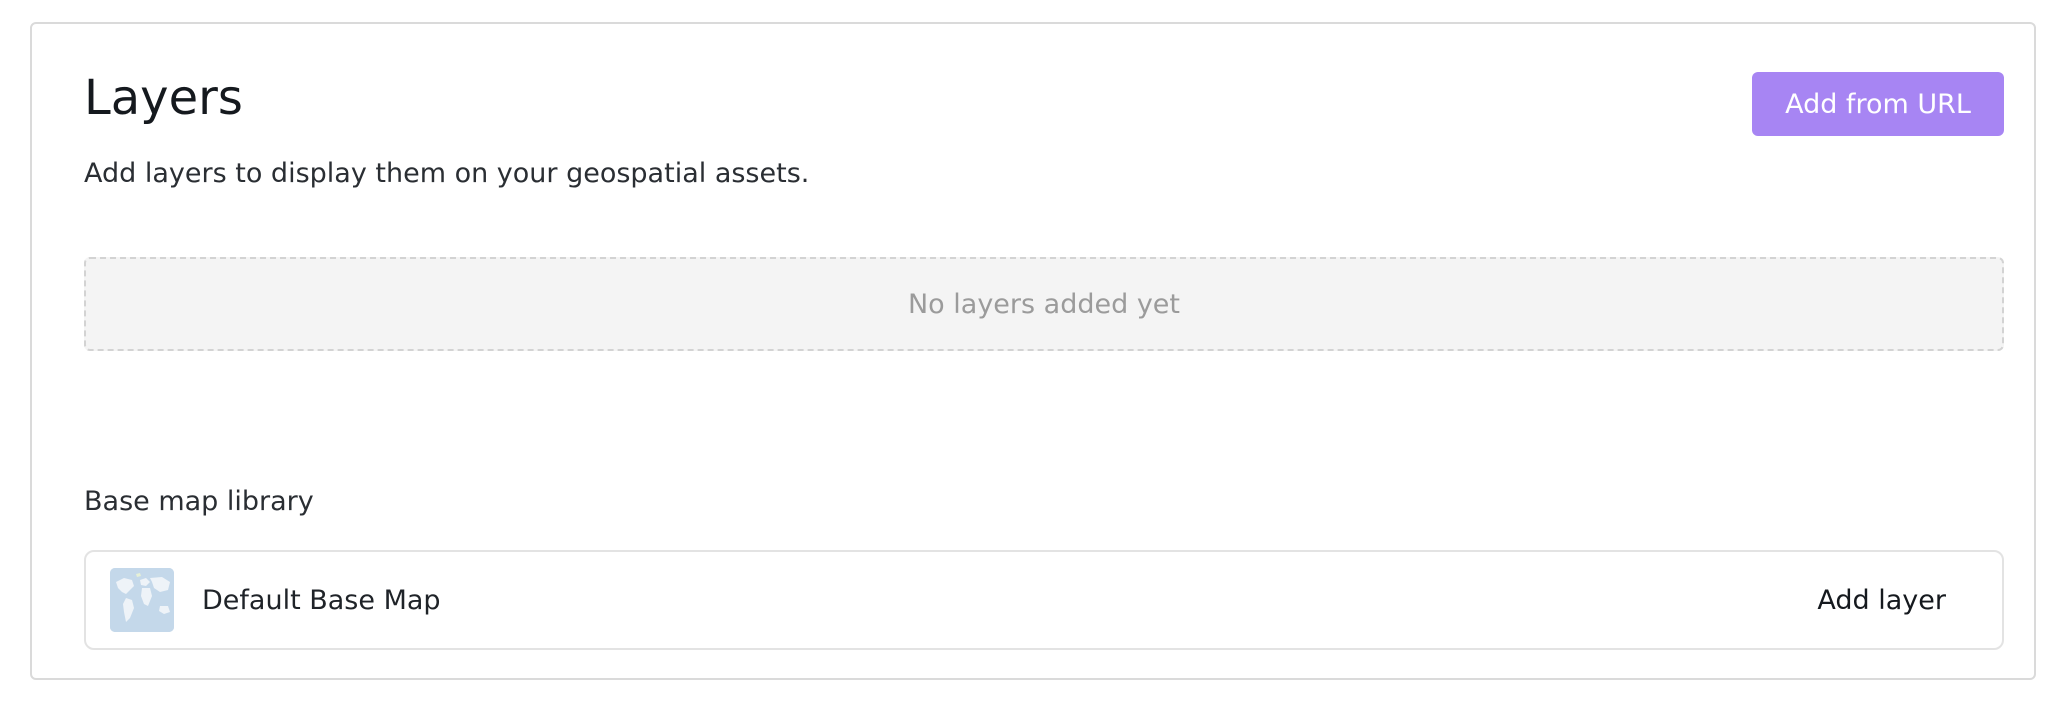 This screenshot has width=2068, height=720. What do you see at coordinates (163, 98) in the screenshot?
I see `page-title: Layers` at bounding box center [163, 98].